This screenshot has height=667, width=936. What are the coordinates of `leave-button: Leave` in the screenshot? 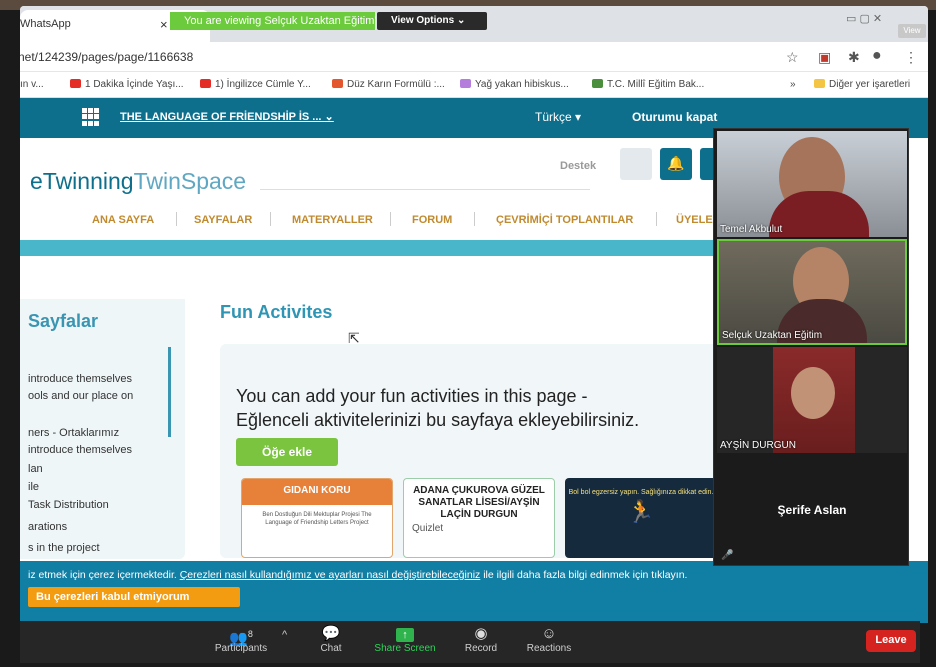 It's located at (891, 641).